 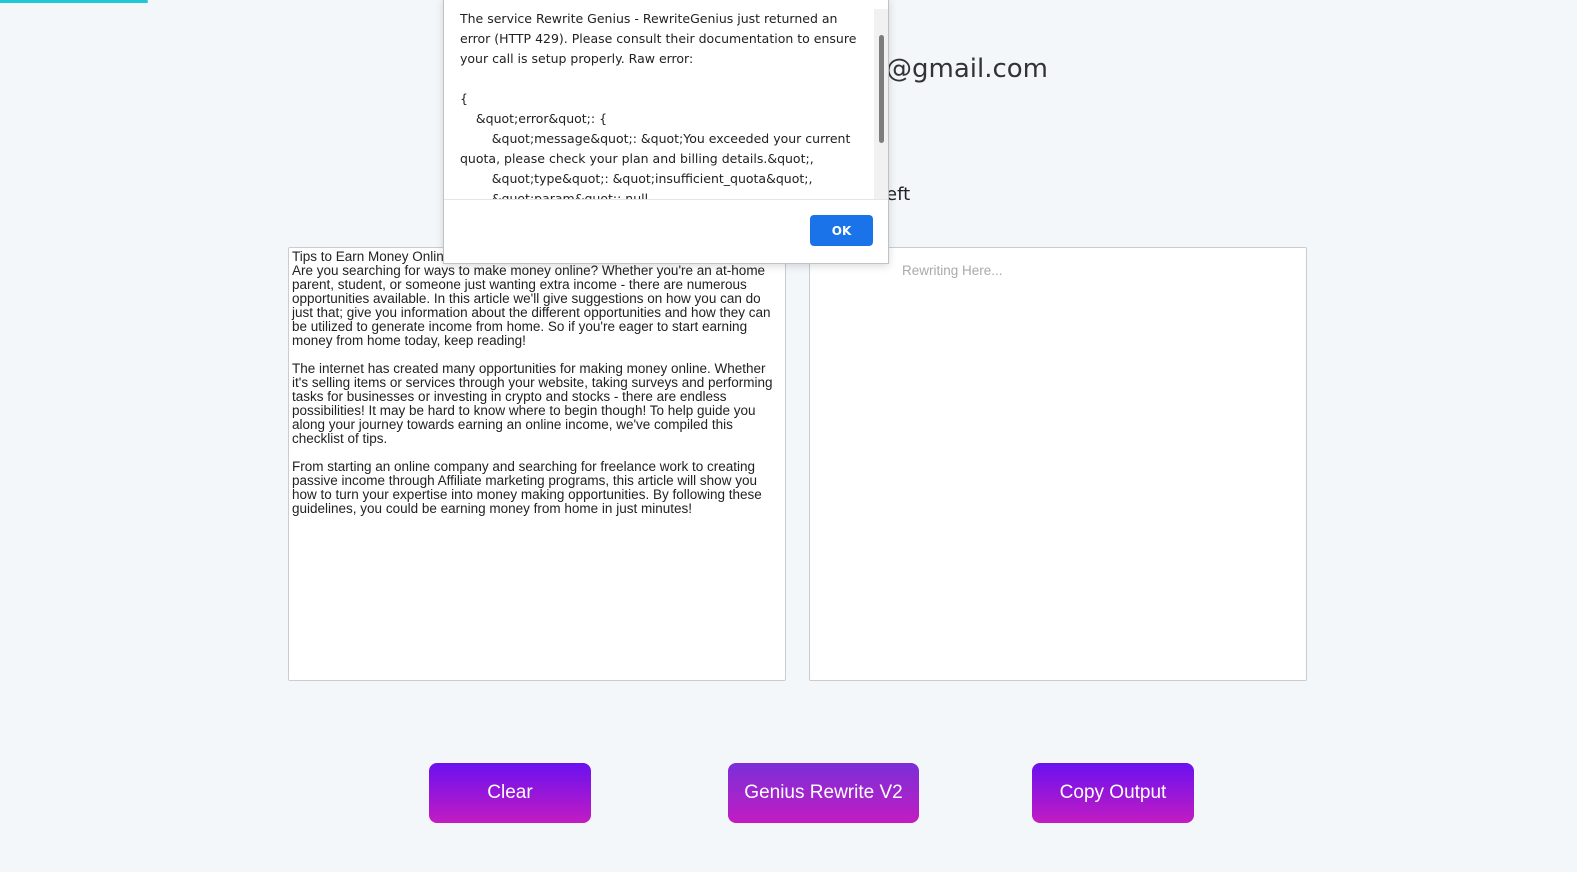 What do you see at coordinates (510, 793) in the screenshot?
I see `clear-button: Clear` at bounding box center [510, 793].